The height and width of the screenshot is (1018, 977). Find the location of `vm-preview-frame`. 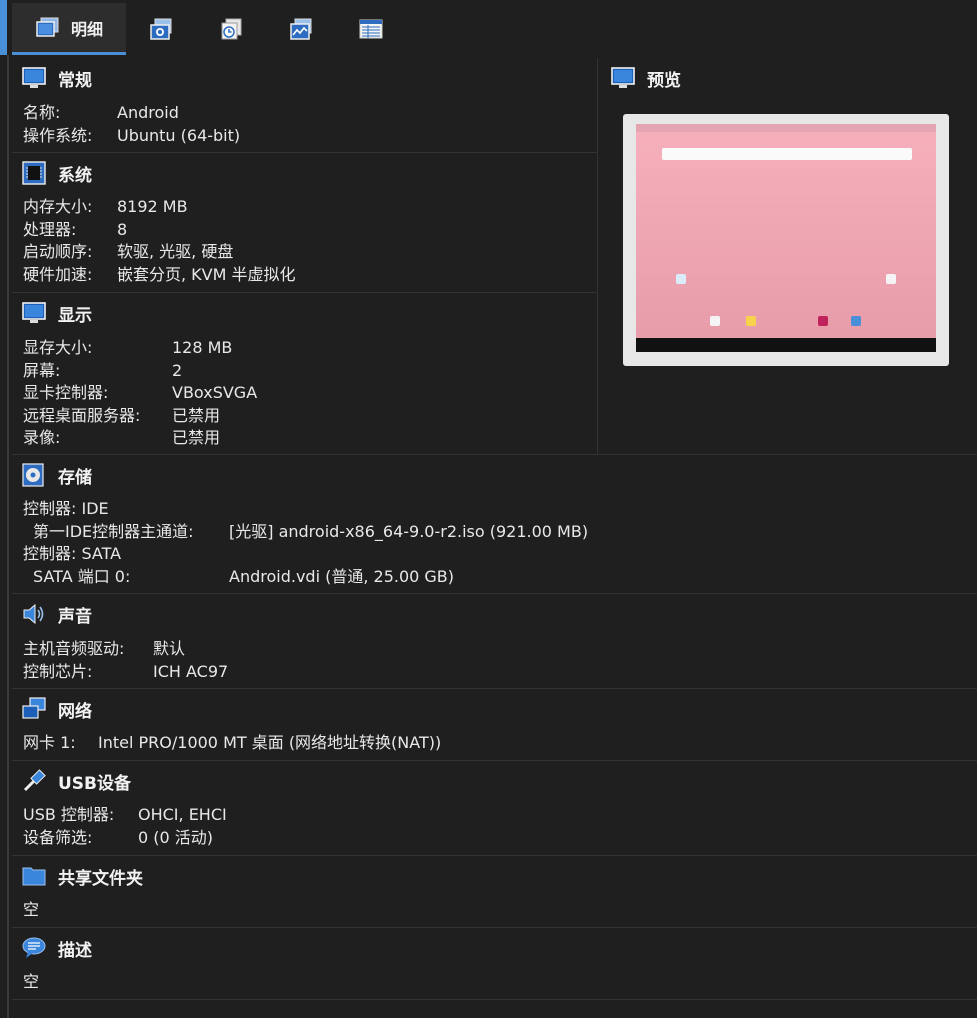

vm-preview-frame is located at coordinates (786, 240).